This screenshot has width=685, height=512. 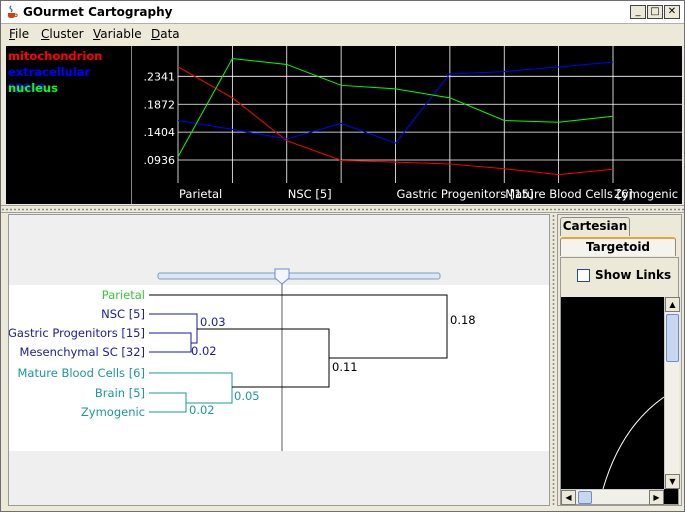 What do you see at coordinates (583, 275) in the screenshot?
I see `show-links-box` at bounding box center [583, 275].